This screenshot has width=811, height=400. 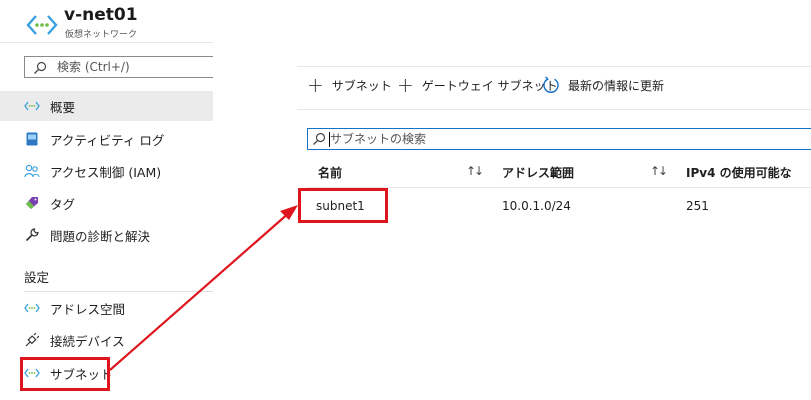 What do you see at coordinates (551, 84) in the screenshot?
I see `refresh-icon` at bounding box center [551, 84].